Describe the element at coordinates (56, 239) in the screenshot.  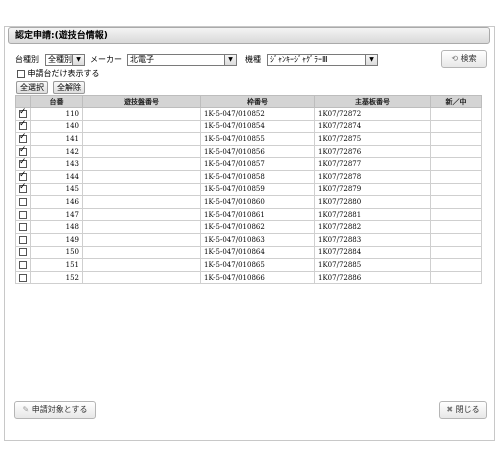
I see `row-number: 149` at that location.